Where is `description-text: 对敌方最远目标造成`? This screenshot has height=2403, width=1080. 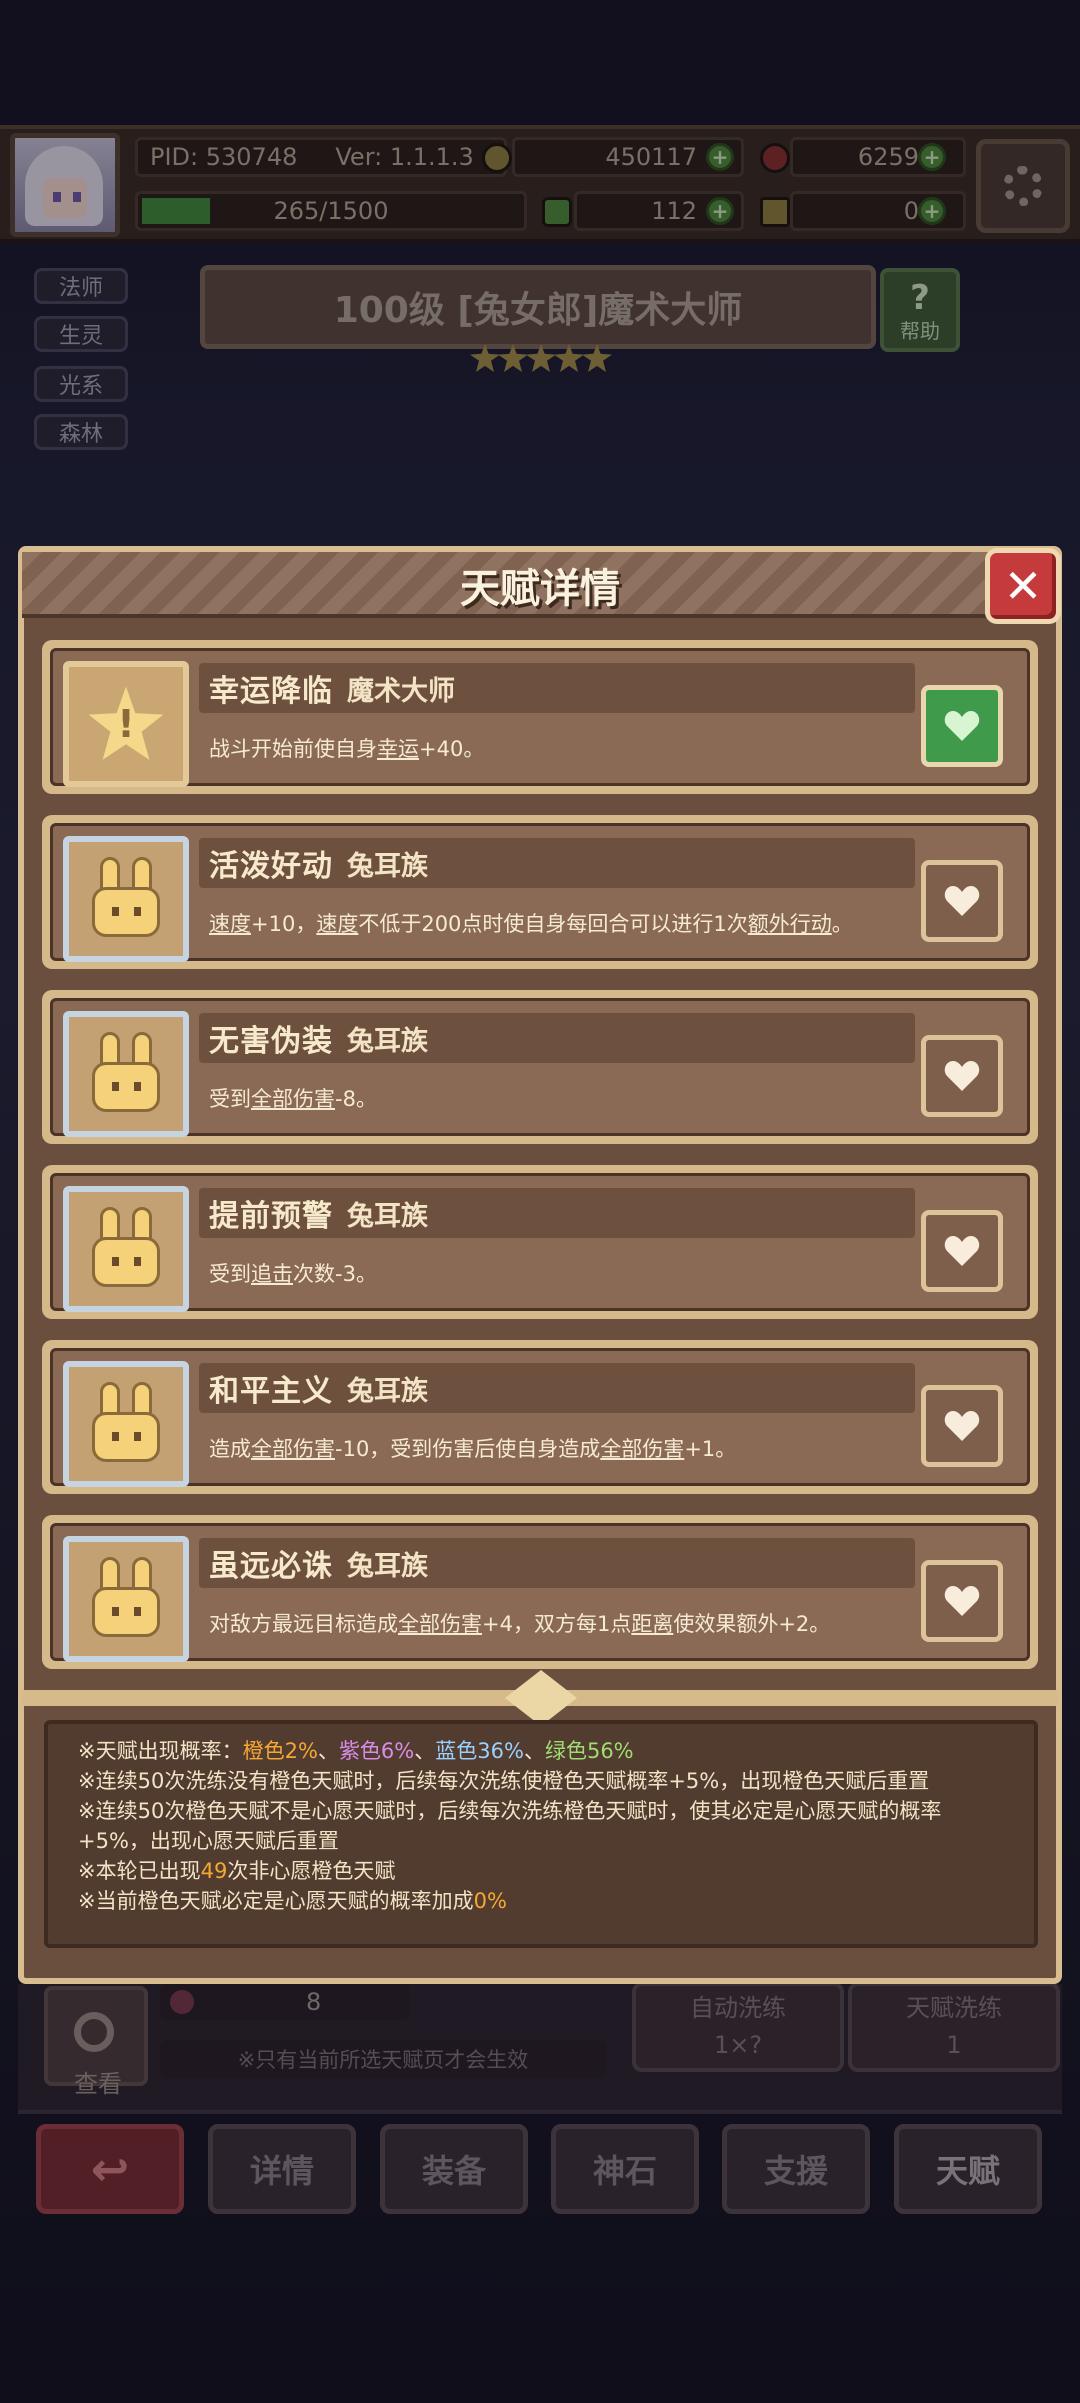
description-text: 对敌方最远目标造成 is located at coordinates (303, 1624).